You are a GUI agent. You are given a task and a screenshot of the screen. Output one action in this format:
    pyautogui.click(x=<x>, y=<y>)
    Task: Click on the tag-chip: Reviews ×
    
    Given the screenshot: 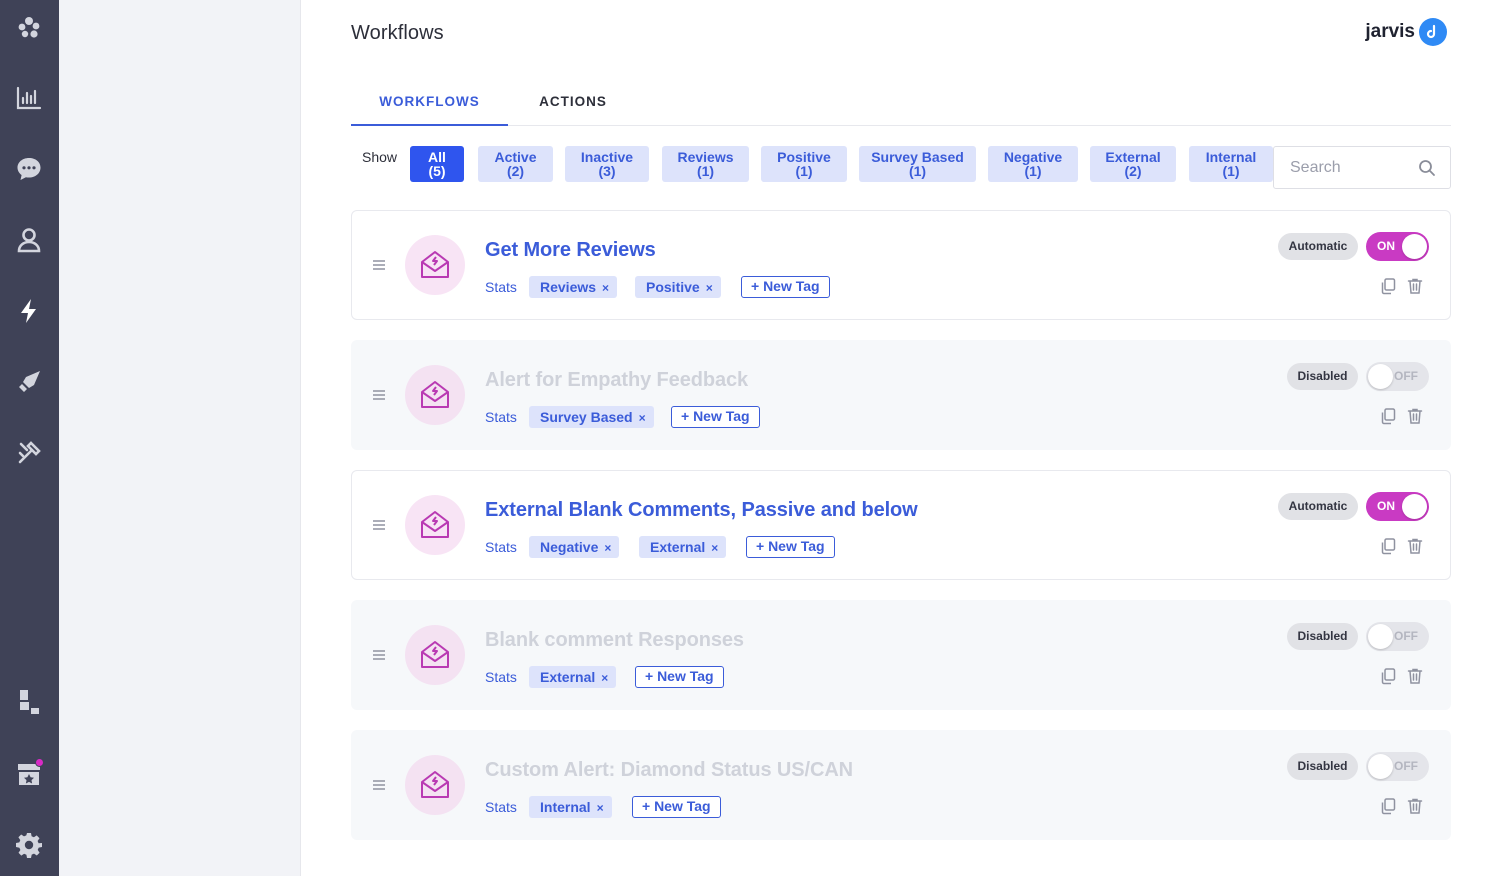 What is the action you would take?
    pyautogui.click(x=573, y=287)
    